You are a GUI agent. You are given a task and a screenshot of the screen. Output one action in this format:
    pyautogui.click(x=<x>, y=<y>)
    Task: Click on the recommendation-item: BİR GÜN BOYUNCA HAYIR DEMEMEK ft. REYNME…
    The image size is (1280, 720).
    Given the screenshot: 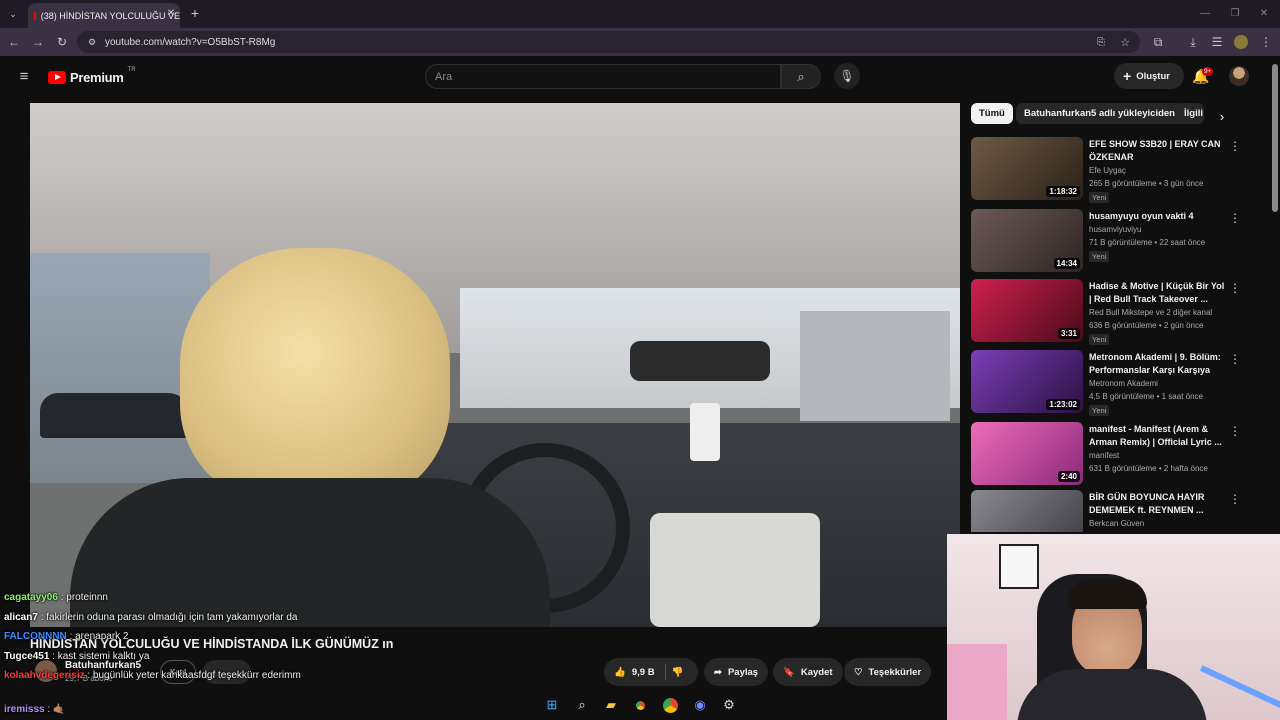 What is the action you would take?
    pyautogui.click(x=1121, y=511)
    